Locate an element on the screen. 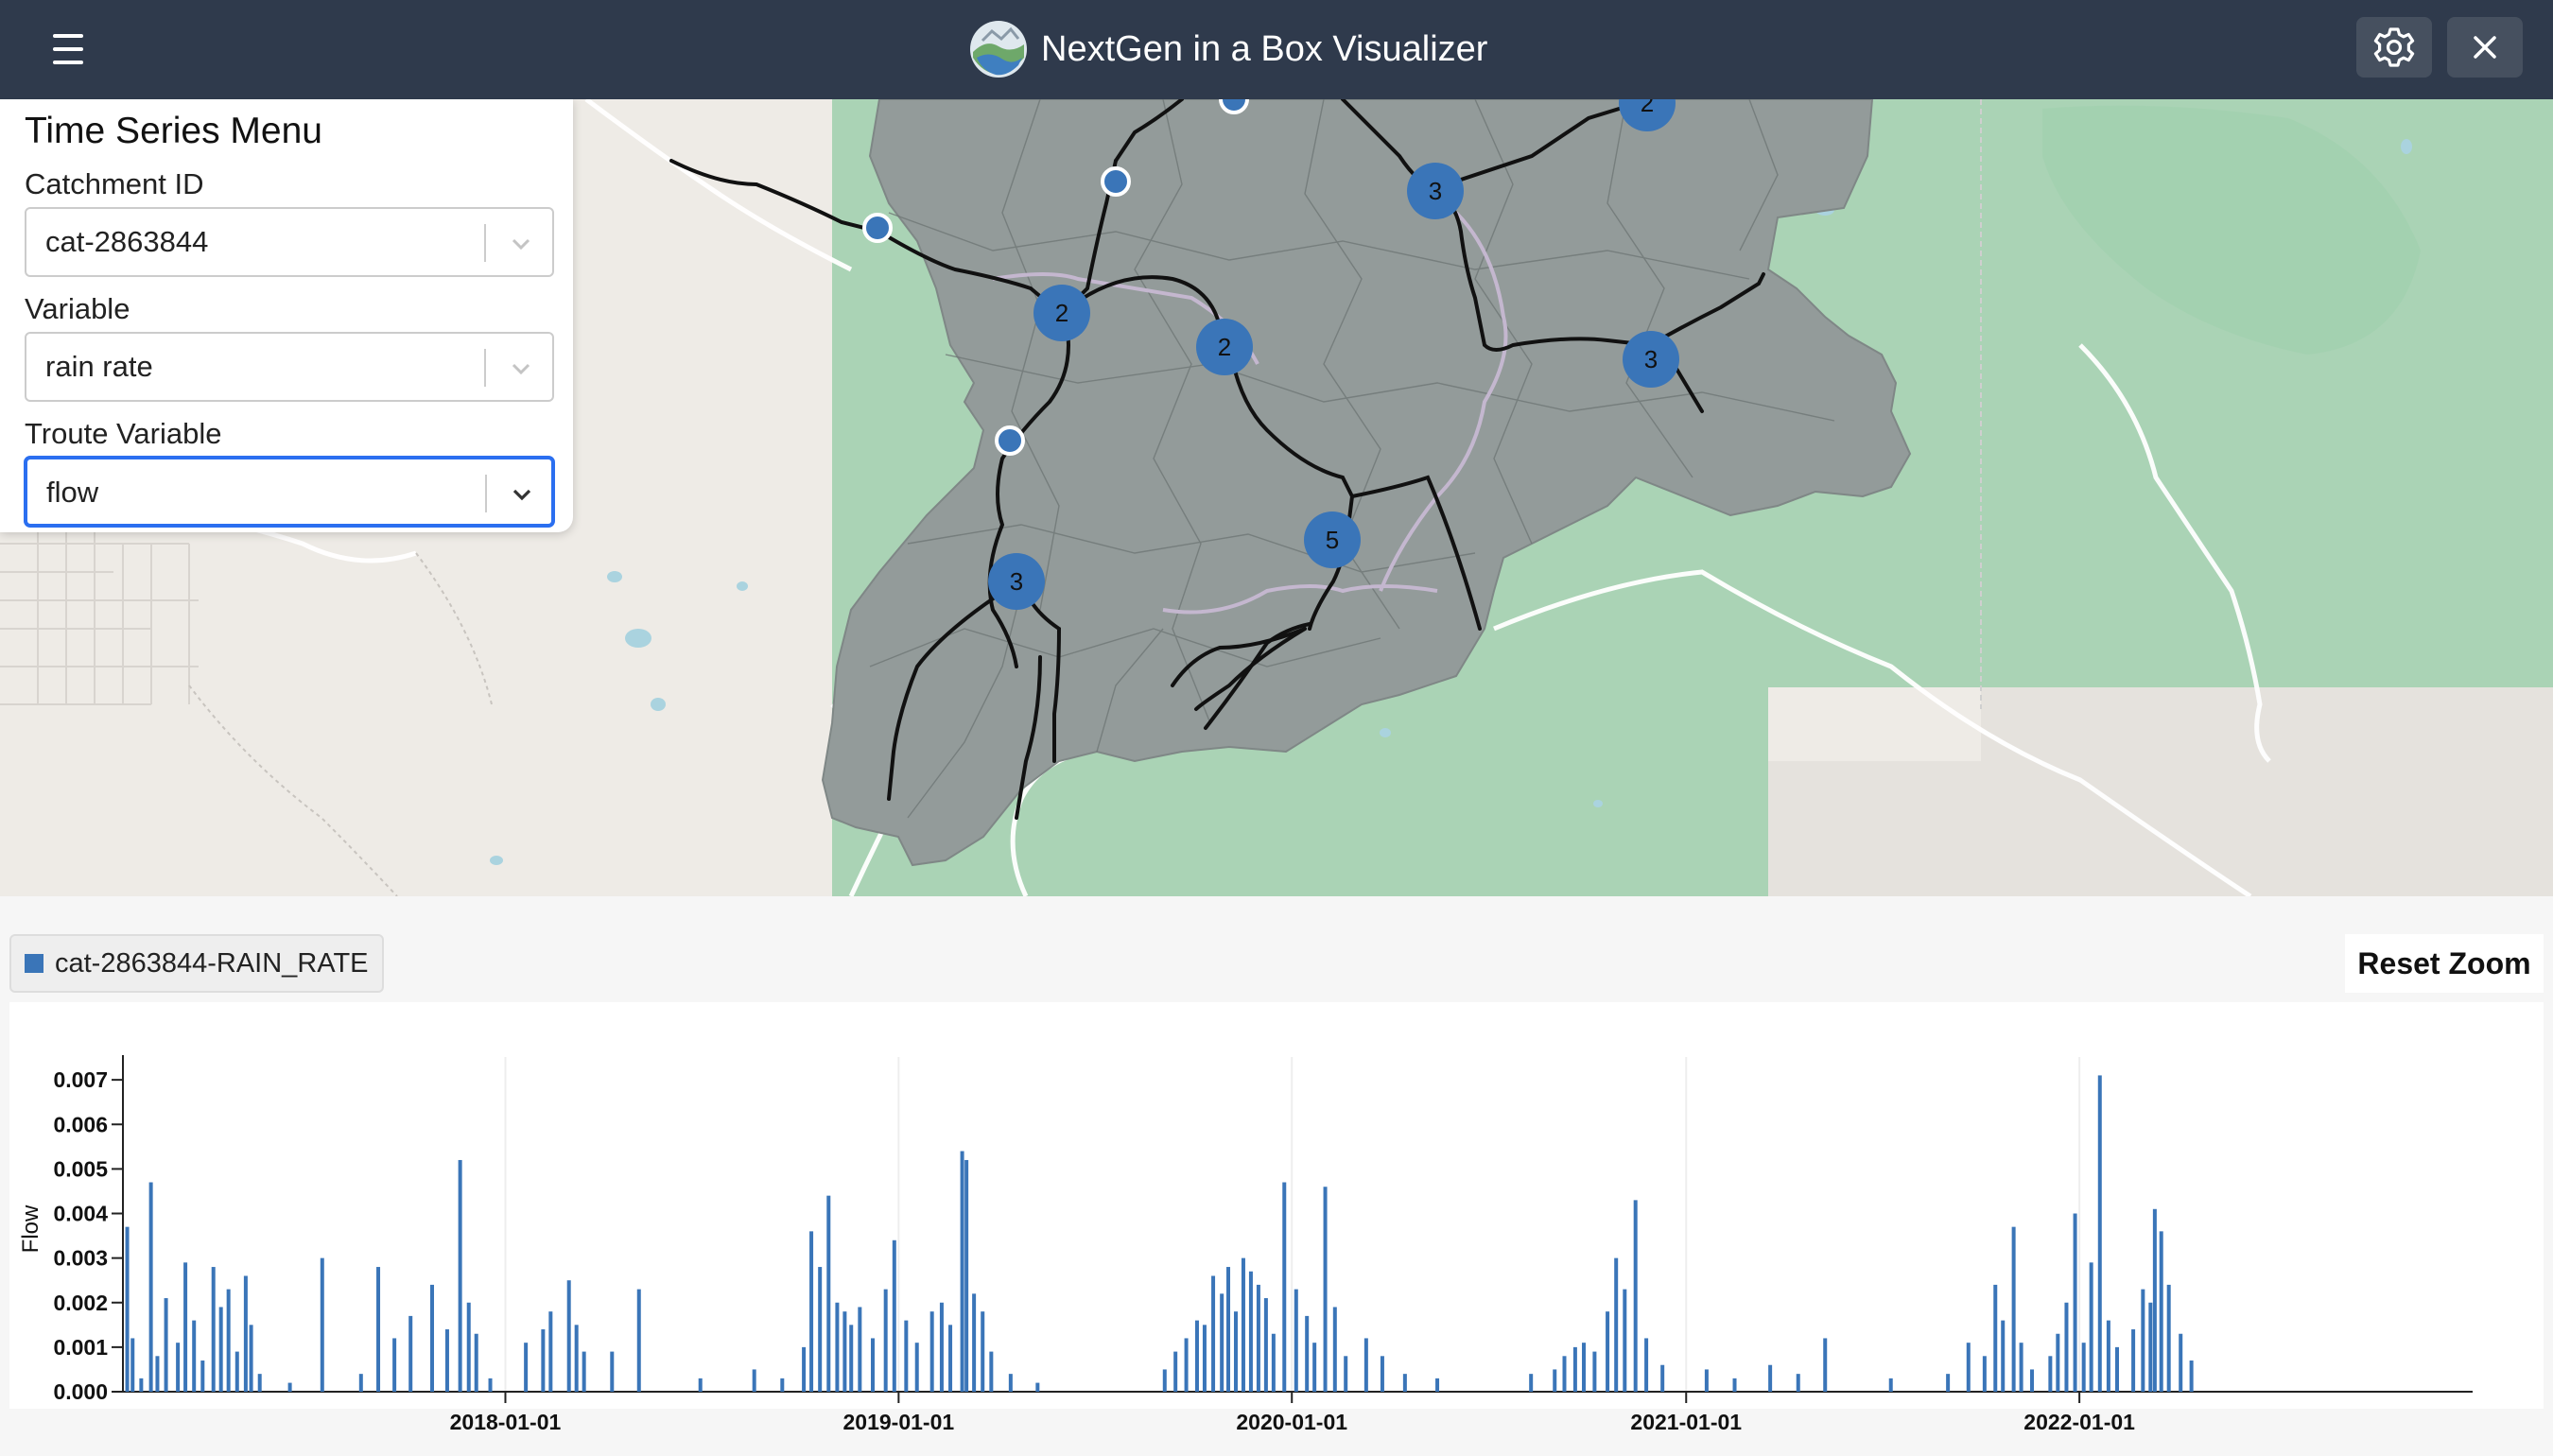 The width and height of the screenshot is (2553, 1456). settings-button is located at coordinates (2394, 47).